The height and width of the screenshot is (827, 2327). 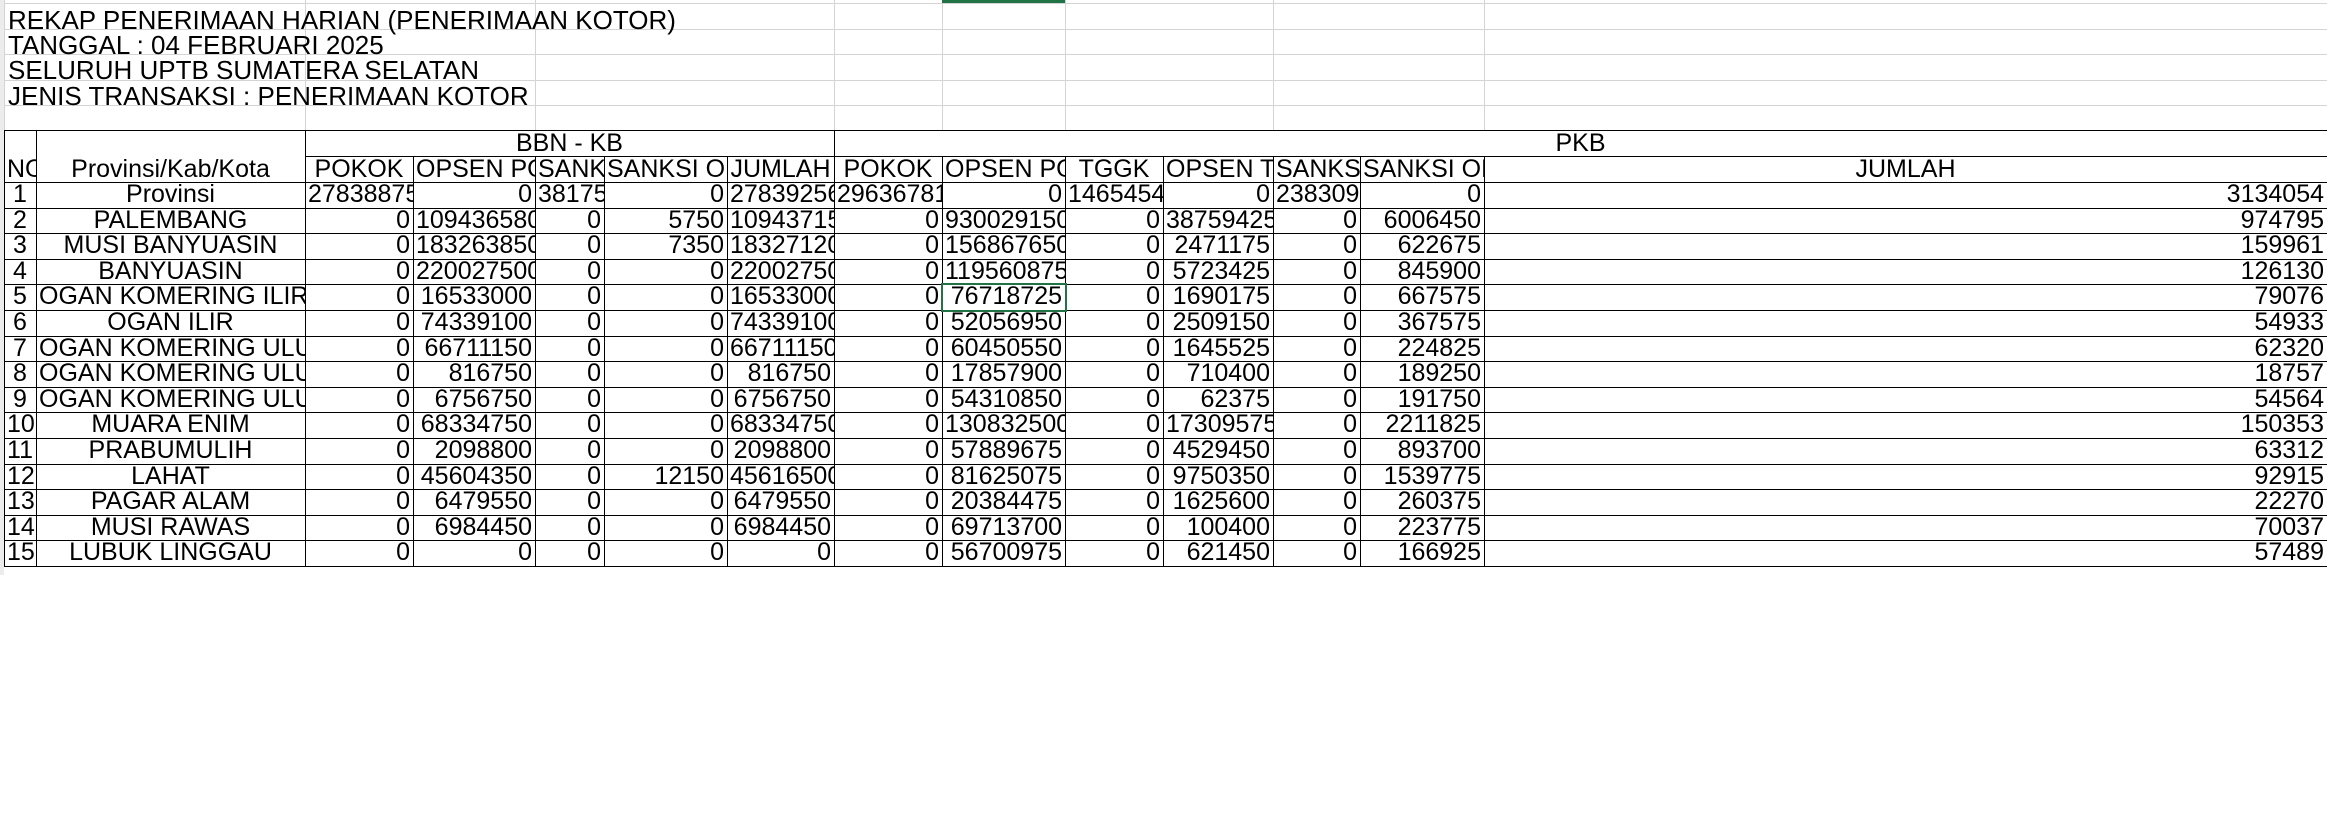 I want to click on amount-cell: 845900, so click(x=1422, y=272).